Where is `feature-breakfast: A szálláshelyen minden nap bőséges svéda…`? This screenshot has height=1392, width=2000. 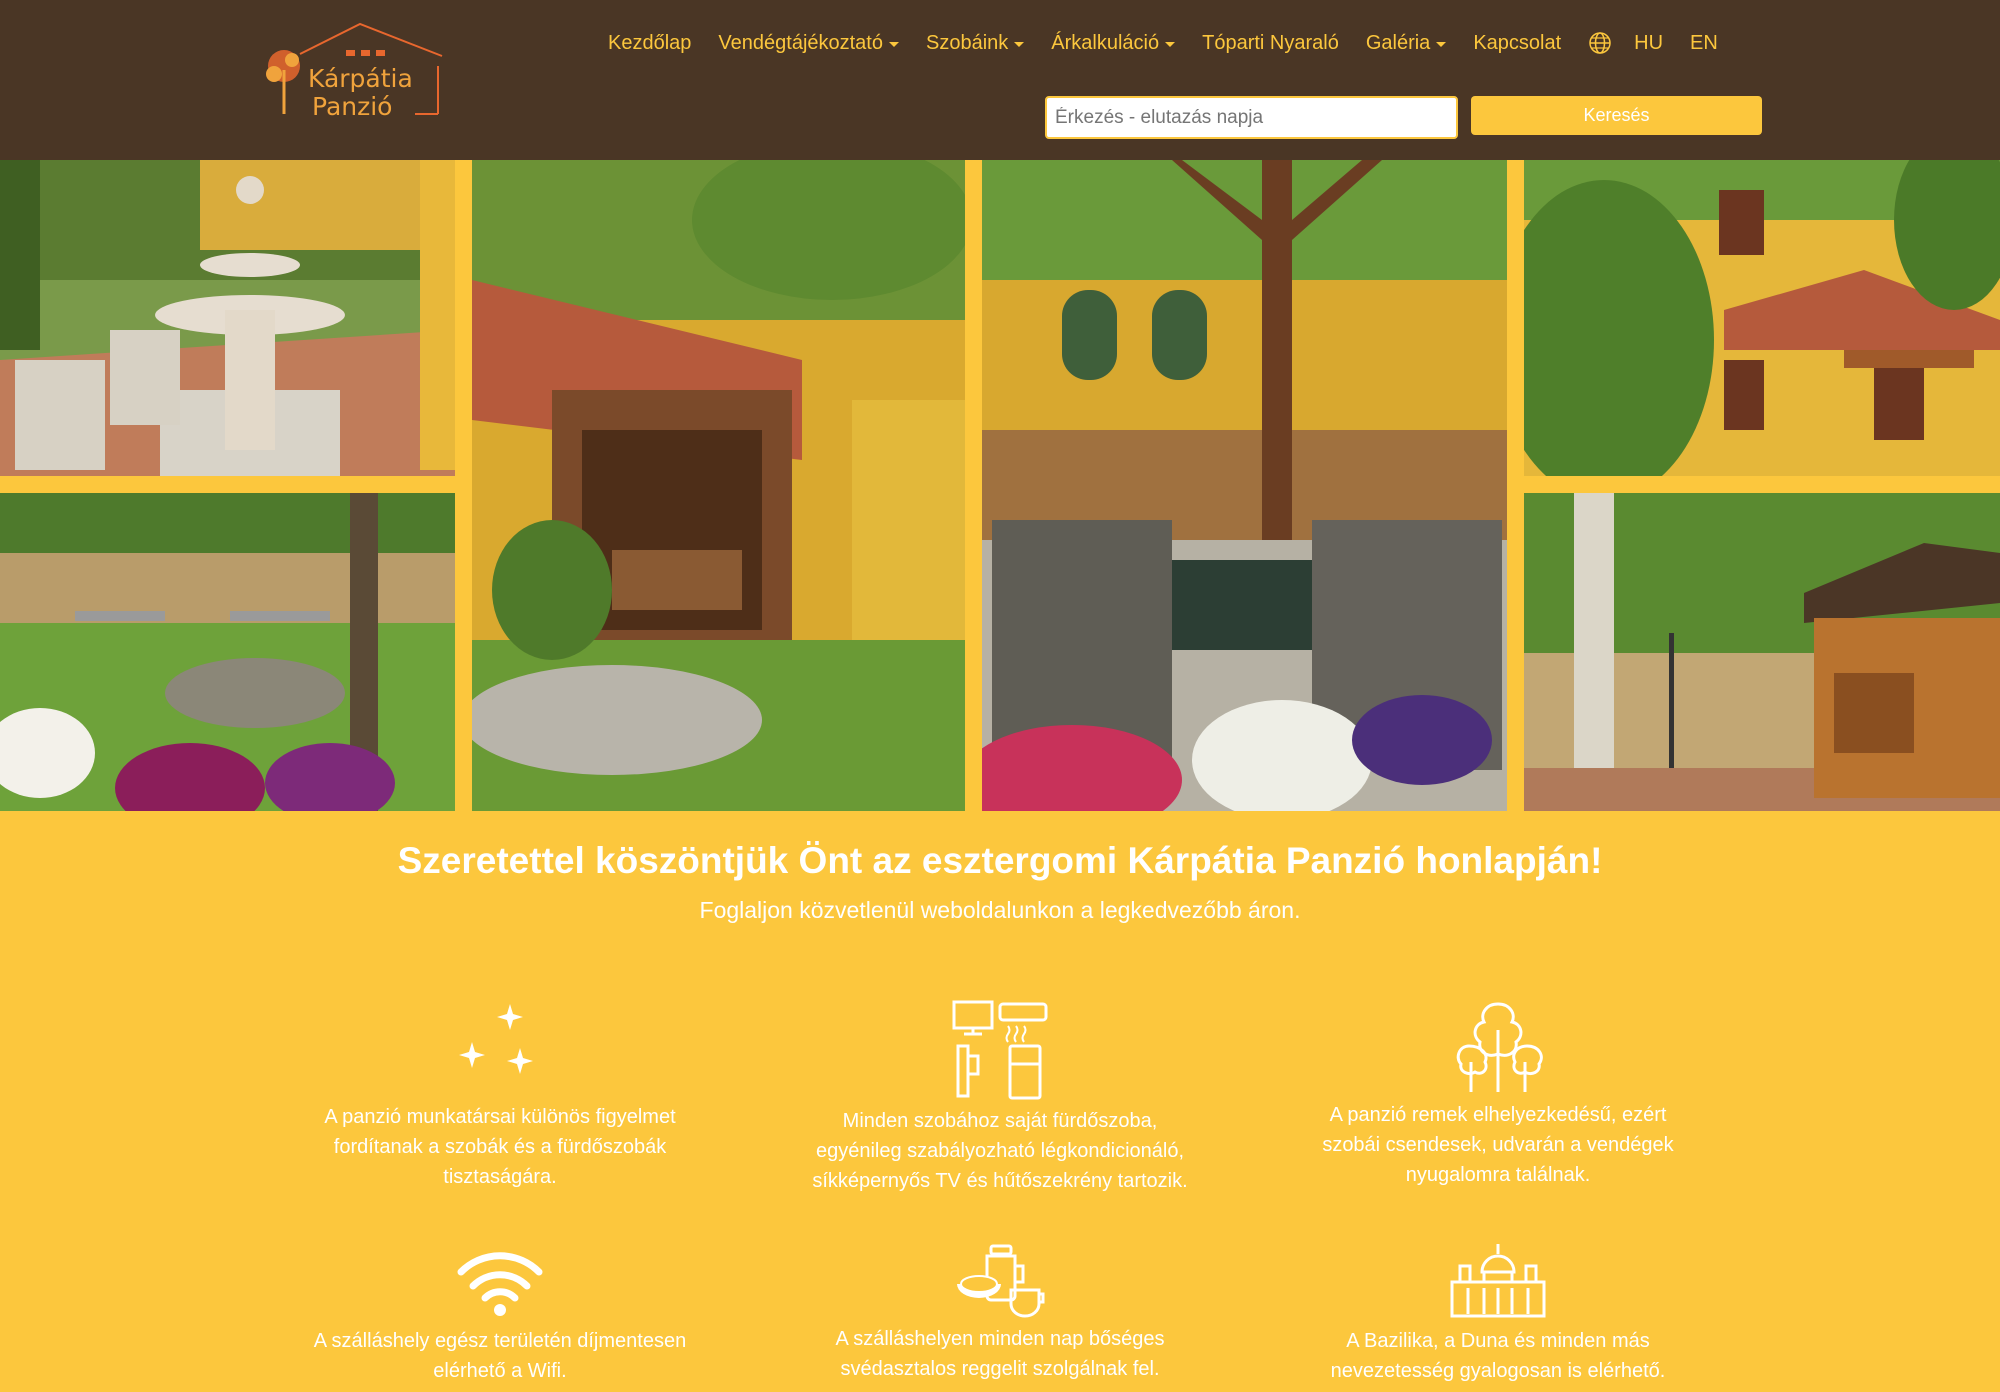 feature-breakfast: A szálláshelyen minden nap bőséges svéda… is located at coordinates (1000, 1314).